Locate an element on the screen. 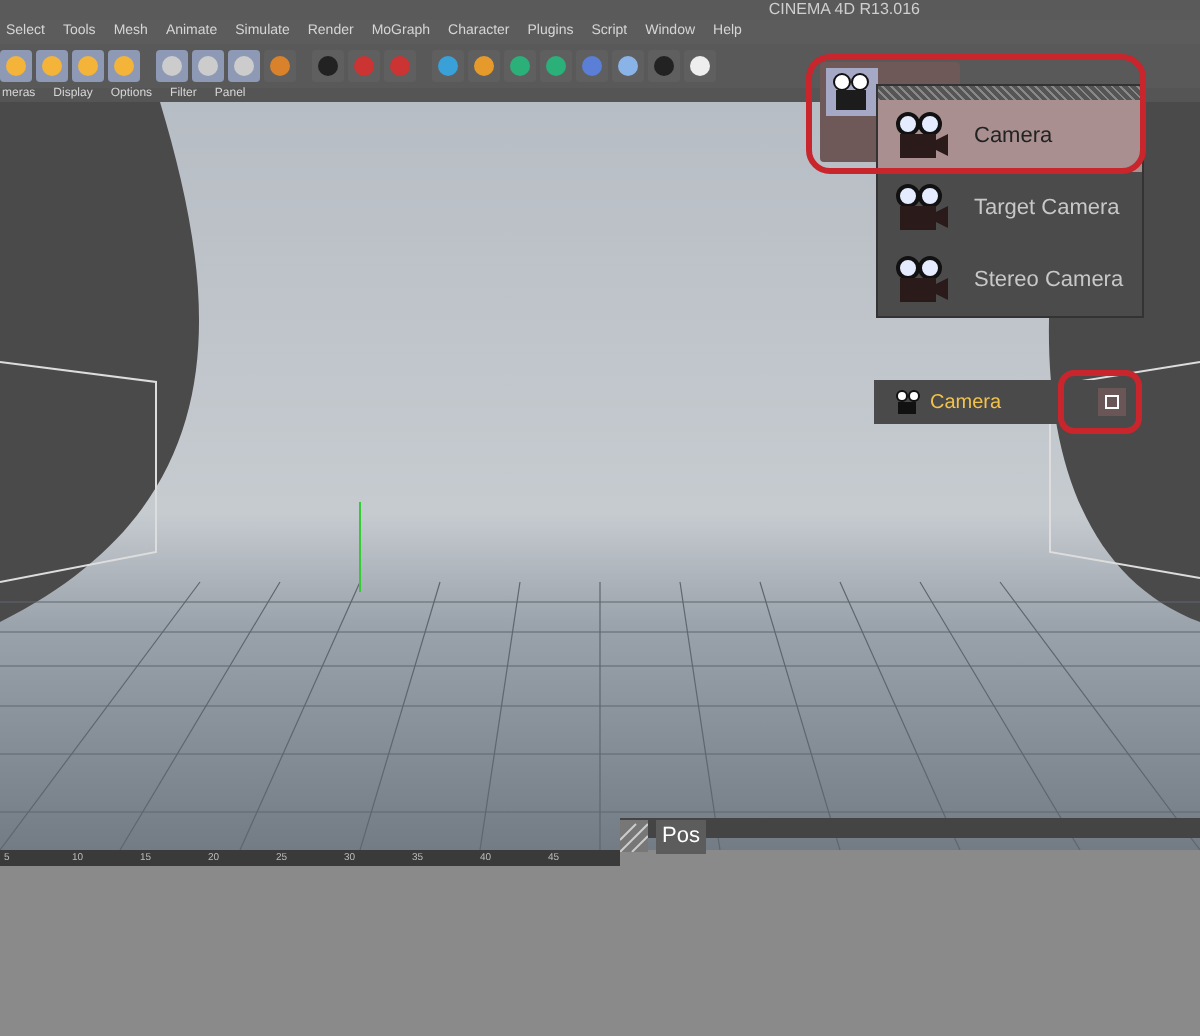 The image size is (1200, 1036). window-title: CINEMA 4D R13.016 is located at coordinates (844, 10).